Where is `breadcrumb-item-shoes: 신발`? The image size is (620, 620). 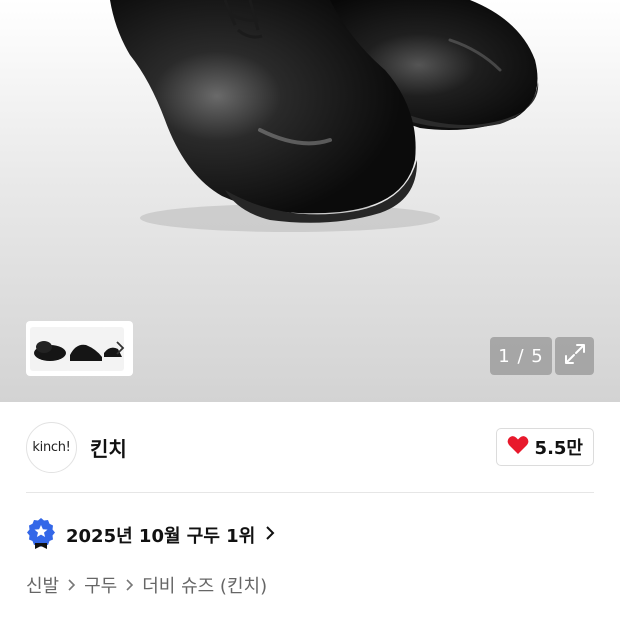
breadcrumb-item-shoes: 신발 is located at coordinates (42, 585).